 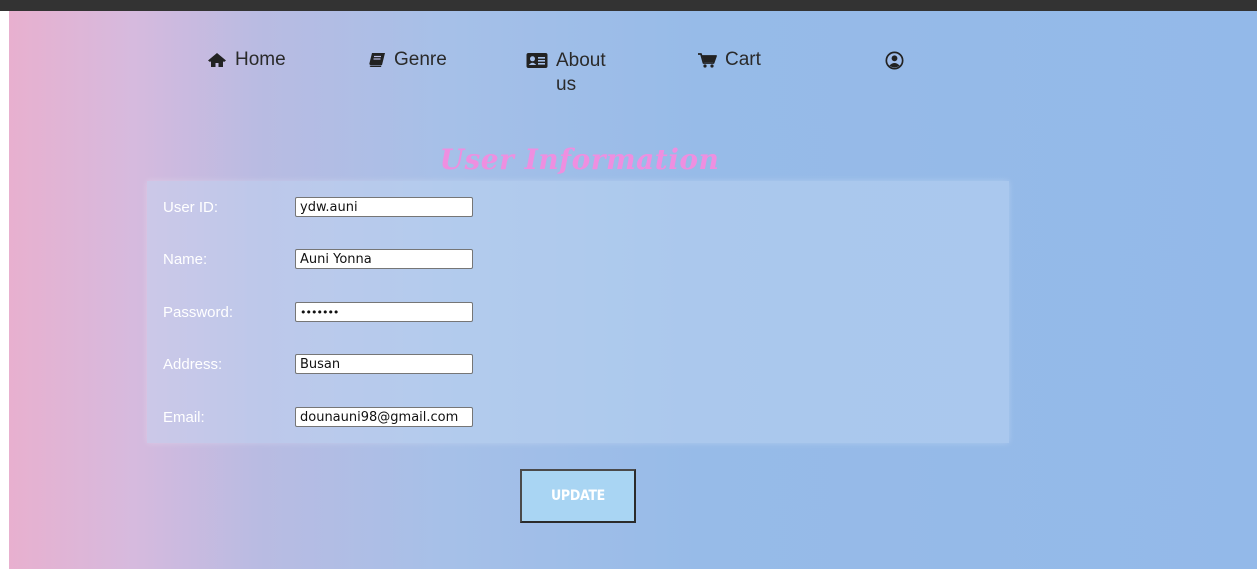 I want to click on page-title: User Information, so click(x=579, y=159).